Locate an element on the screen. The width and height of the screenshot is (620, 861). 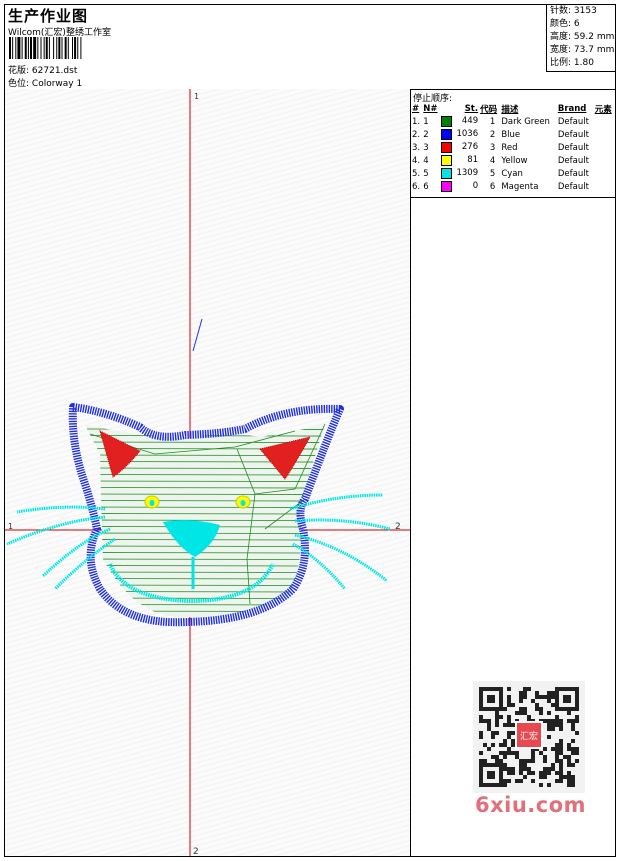
table-row: 1. 1 449 1 Dark Green Default is located at coordinates (513, 121).